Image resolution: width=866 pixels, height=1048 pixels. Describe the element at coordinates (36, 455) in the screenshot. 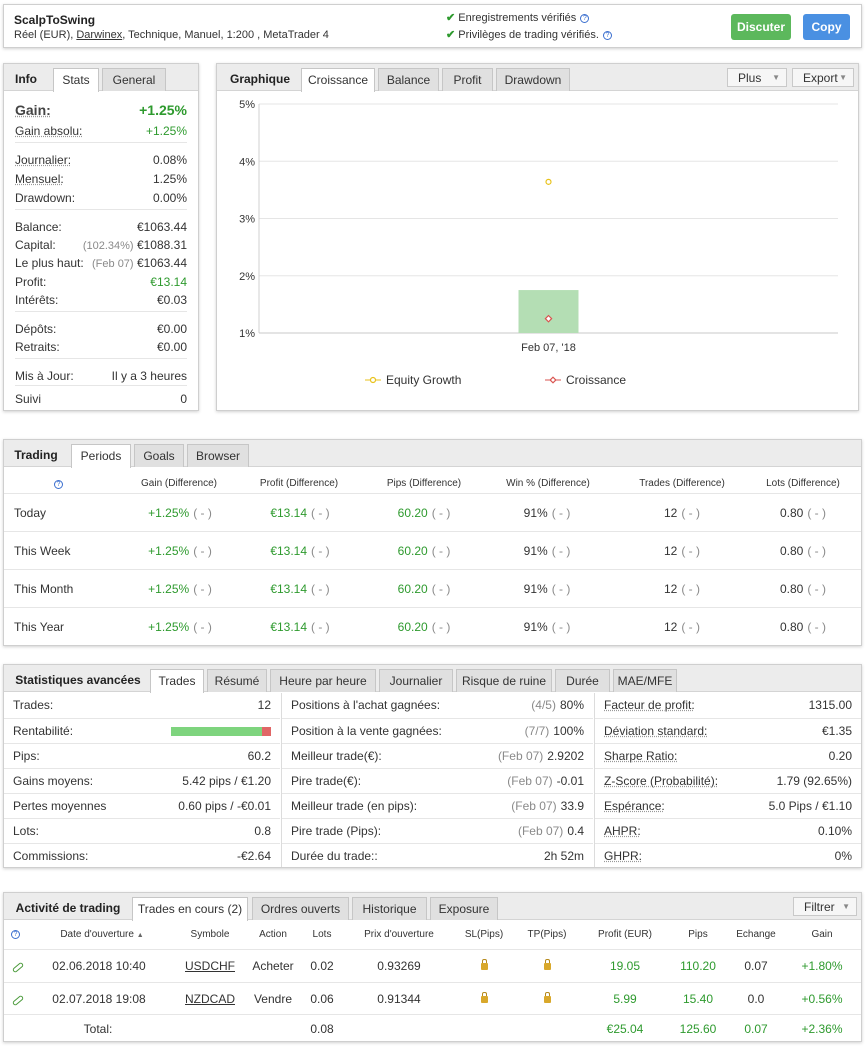

I see `tab-trading: Trading` at that location.